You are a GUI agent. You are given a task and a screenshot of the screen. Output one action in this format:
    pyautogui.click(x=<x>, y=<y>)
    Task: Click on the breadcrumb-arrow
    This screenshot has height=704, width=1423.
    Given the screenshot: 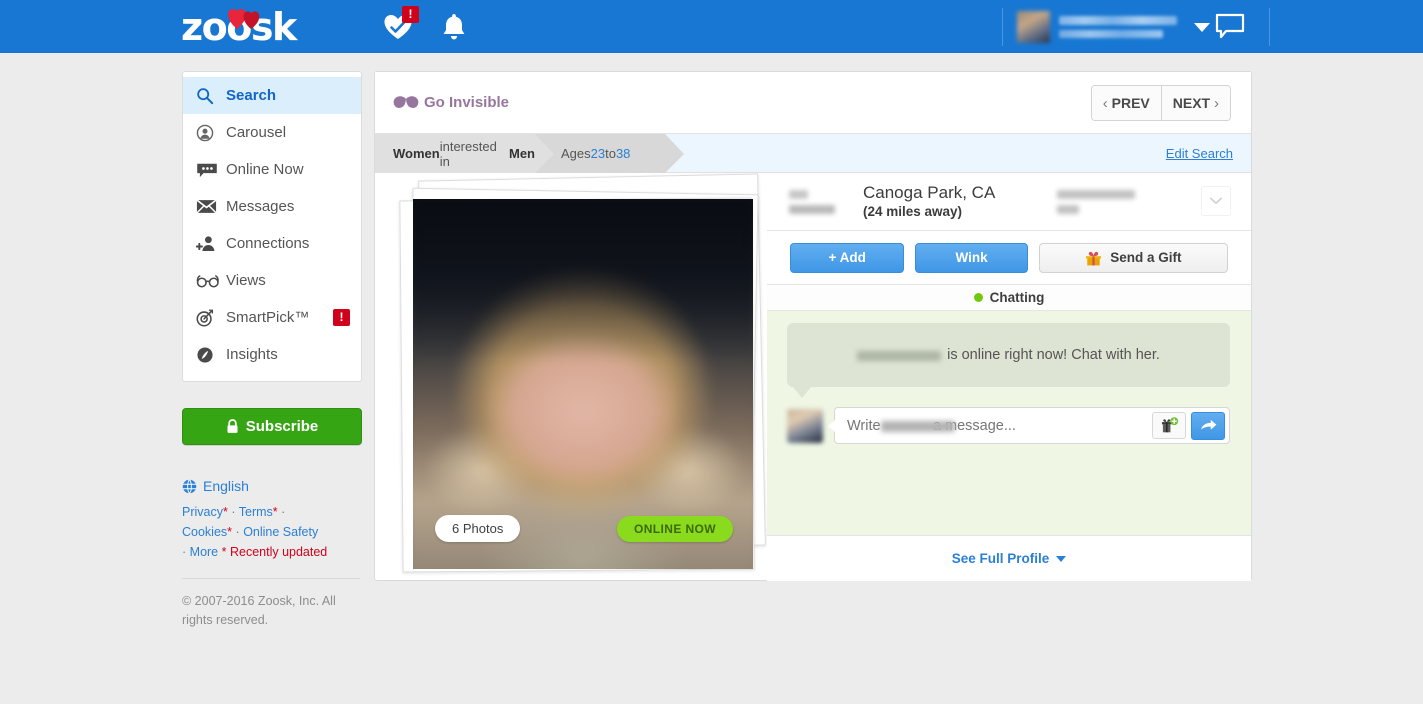 What is the action you would take?
    pyautogui.click(x=544, y=153)
    